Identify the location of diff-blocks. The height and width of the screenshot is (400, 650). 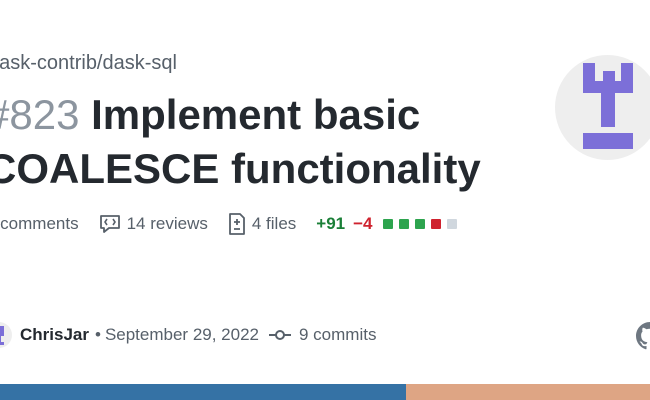
(422, 224).